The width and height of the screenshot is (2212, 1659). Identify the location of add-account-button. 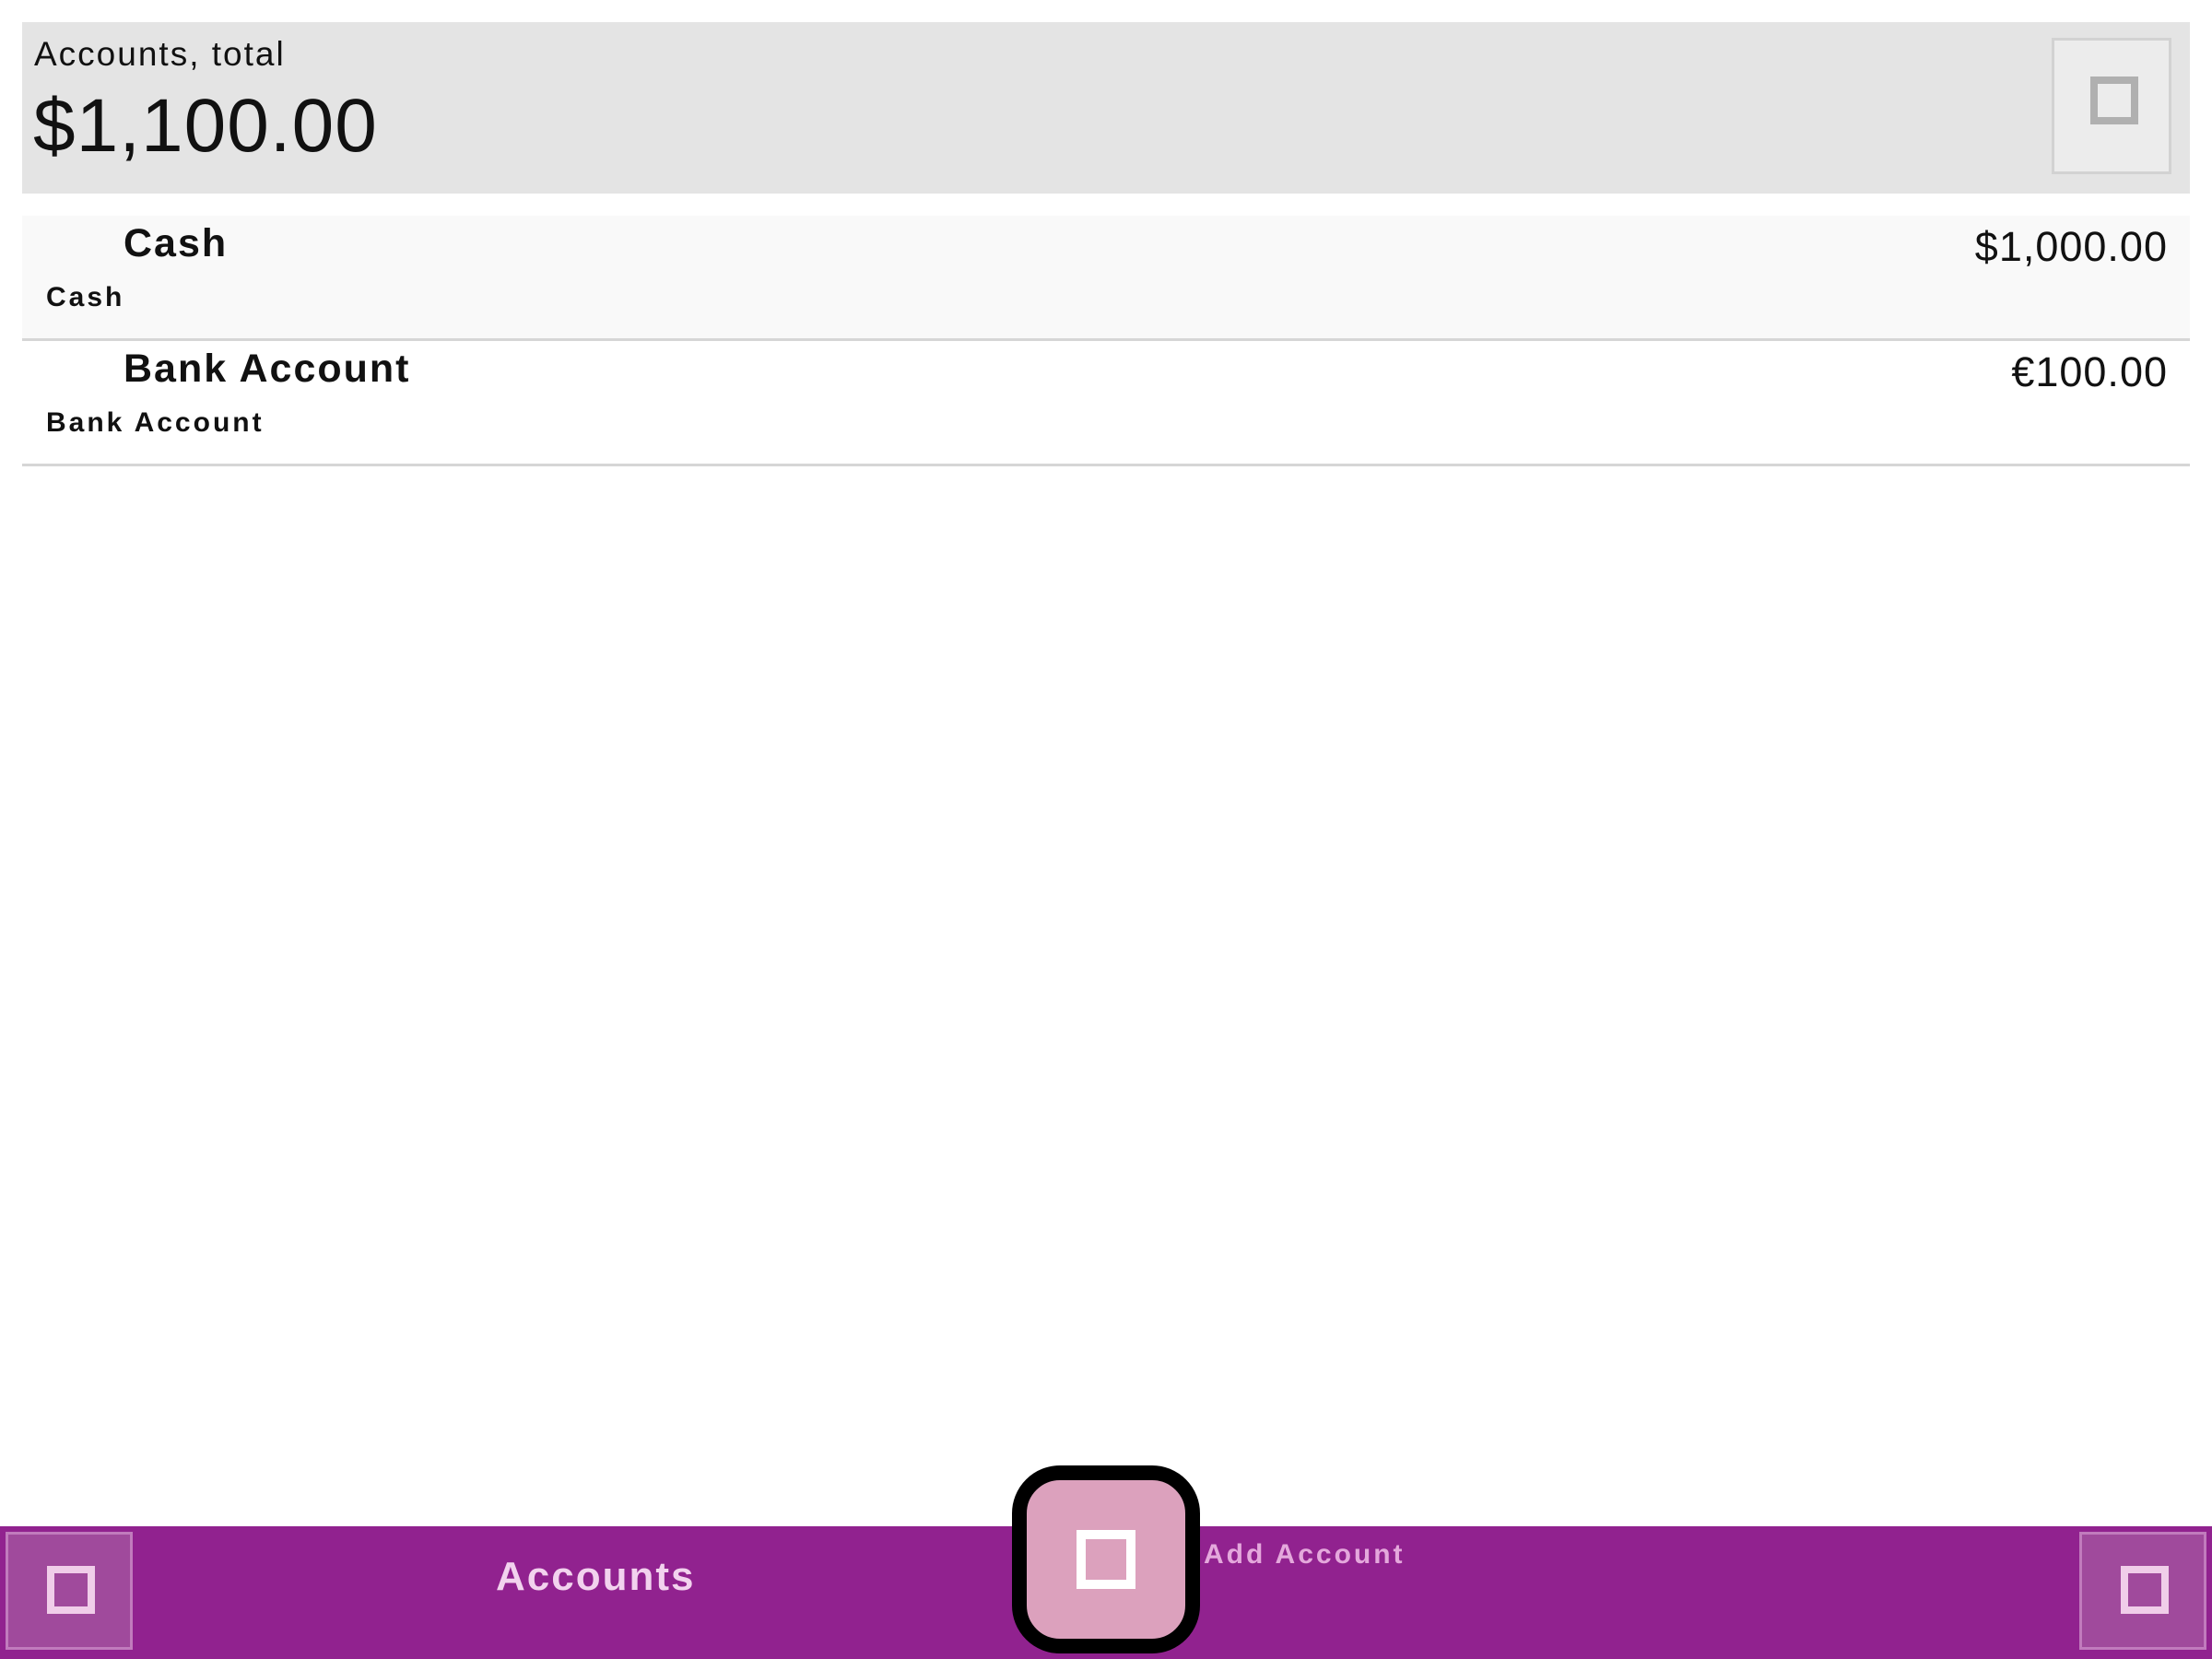
(1106, 1559).